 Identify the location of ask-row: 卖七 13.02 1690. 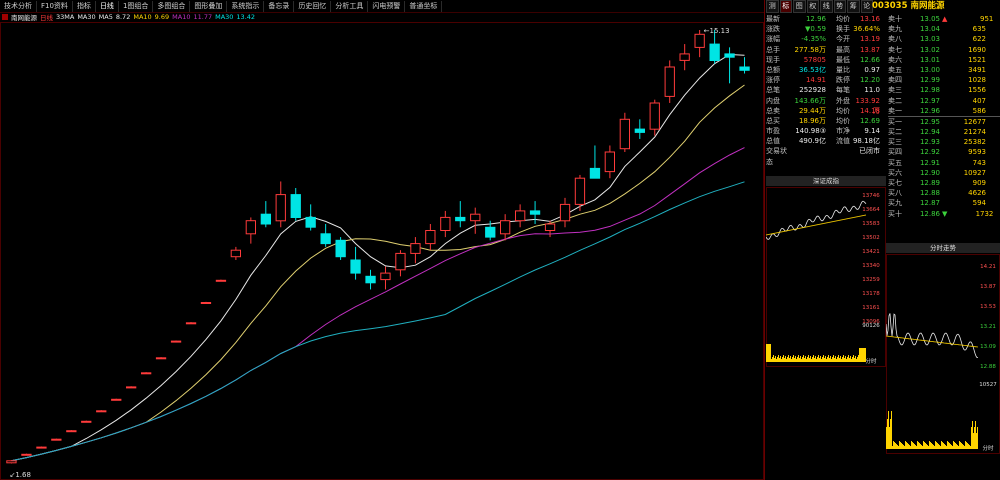
(944, 50).